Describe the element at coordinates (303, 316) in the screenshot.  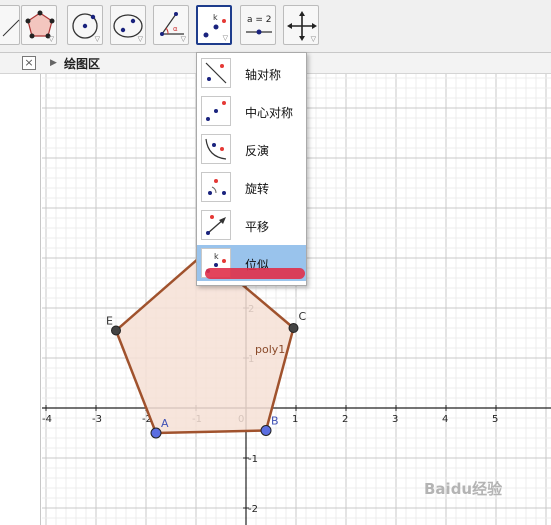
I see `point-label: C` at that location.